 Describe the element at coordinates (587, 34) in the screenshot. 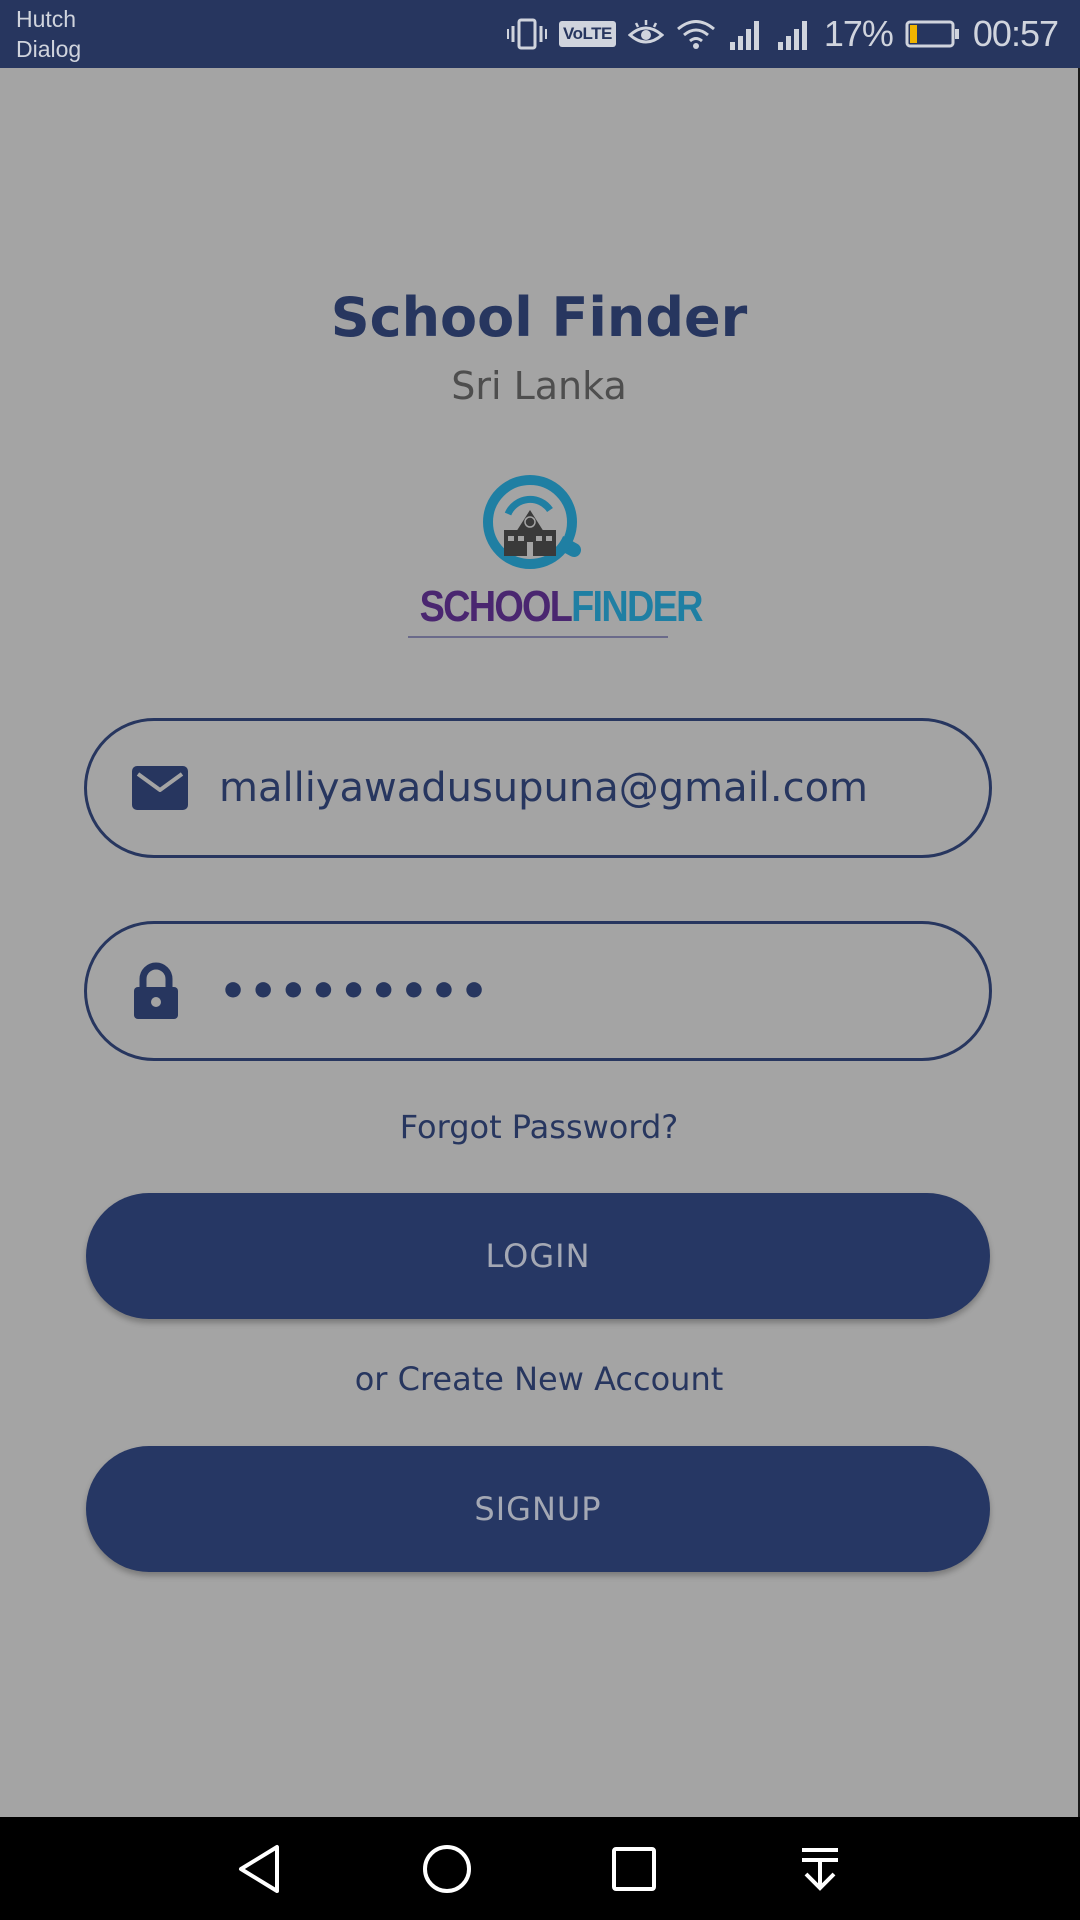

I see `volte-icon: VoLTE` at that location.